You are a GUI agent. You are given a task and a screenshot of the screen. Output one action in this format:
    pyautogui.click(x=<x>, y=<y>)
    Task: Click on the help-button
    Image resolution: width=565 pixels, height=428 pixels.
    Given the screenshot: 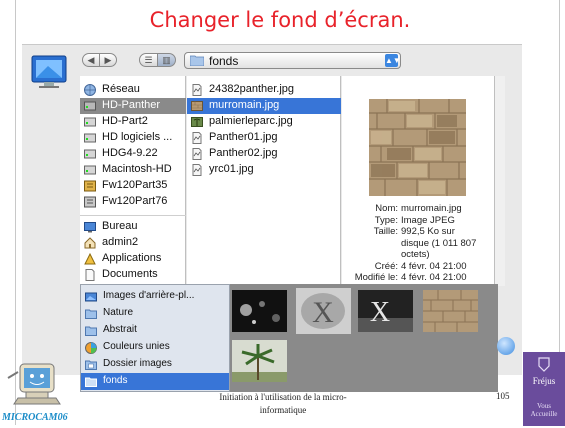 What is the action you would take?
    pyautogui.click(x=506, y=346)
    